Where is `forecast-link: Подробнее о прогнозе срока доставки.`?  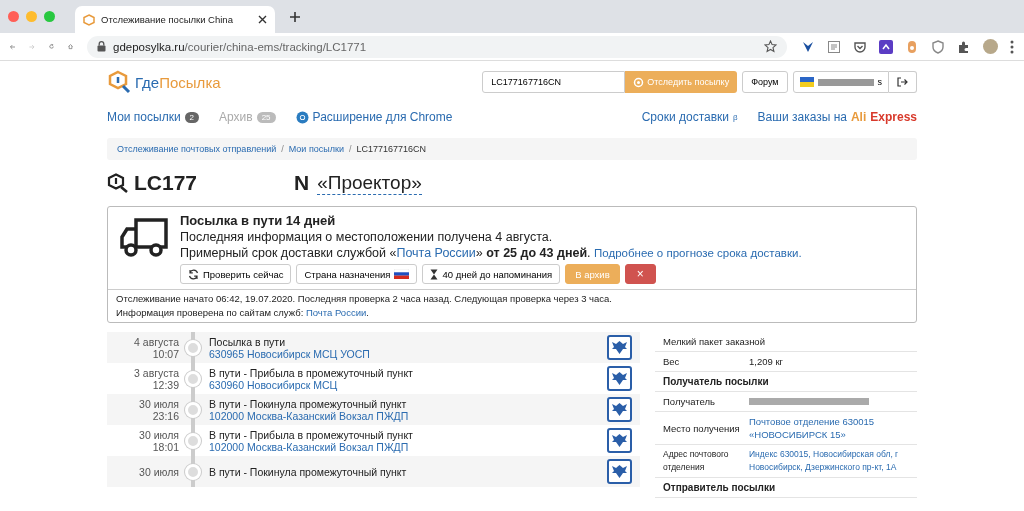
forecast-link: Подробнее о прогнозе срока доставки. is located at coordinates (698, 253).